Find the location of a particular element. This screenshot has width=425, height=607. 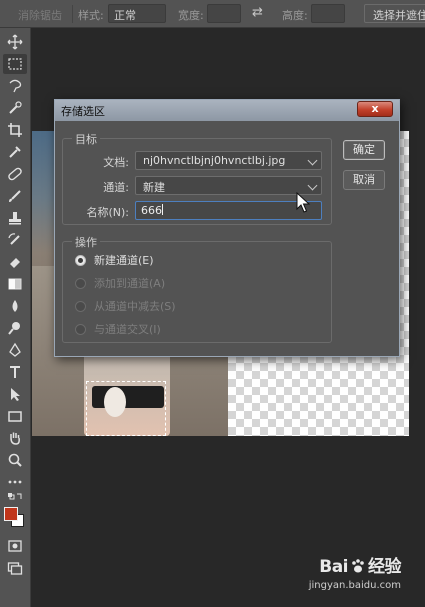

path-select-icon is located at coordinates (15, 394).